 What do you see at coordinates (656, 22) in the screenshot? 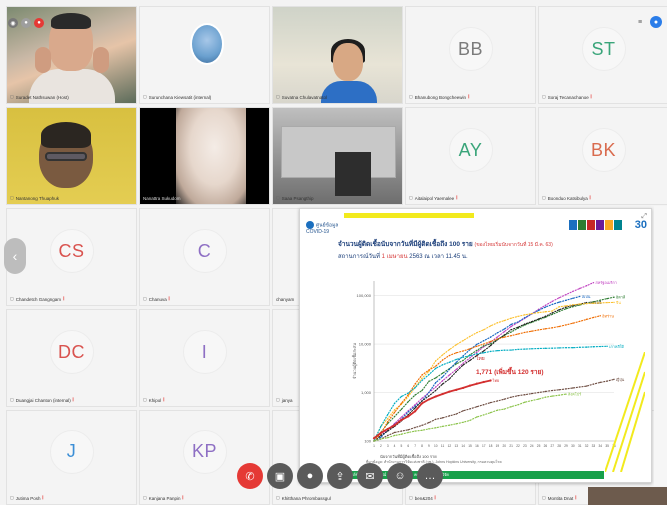
I see `people-icon: ●` at bounding box center [656, 22].